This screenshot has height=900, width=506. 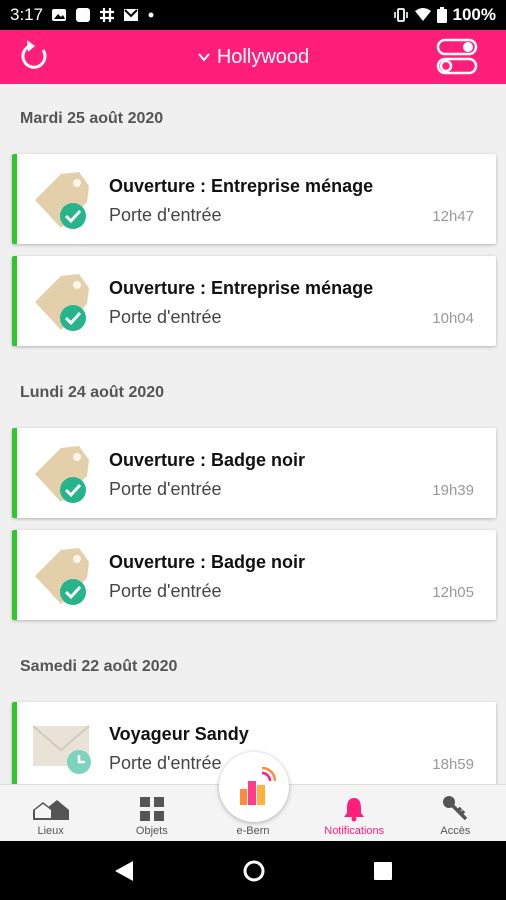 What do you see at coordinates (457, 57) in the screenshot?
I see `toggle-settings-icon` at bounding box center [457, 57].